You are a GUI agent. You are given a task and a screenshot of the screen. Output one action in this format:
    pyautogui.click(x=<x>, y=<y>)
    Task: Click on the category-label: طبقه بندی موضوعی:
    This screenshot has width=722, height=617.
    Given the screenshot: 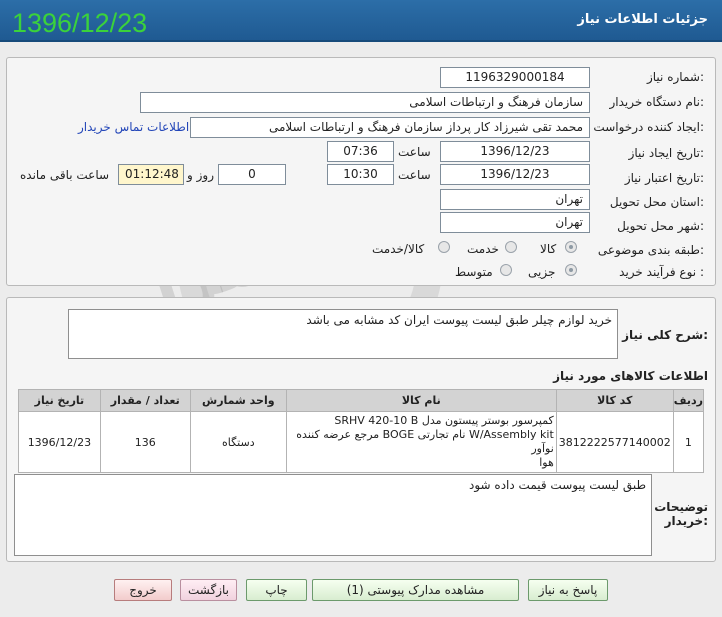 What is the action you would take?
    pyautogui.click(x=650, y=250)
    